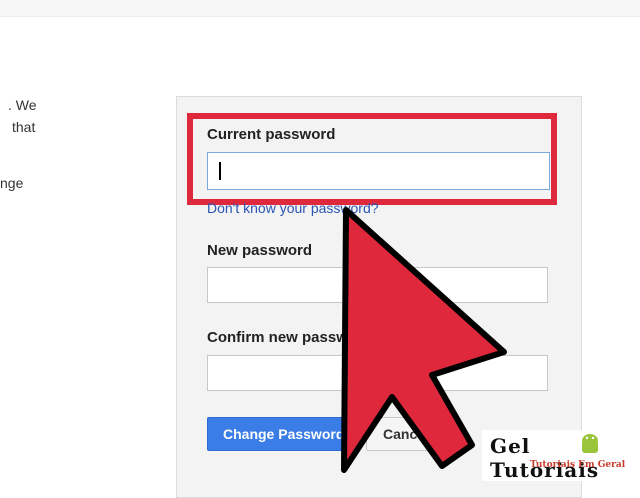 This screenshot has width=640, height=498. I want to click on android-icon, so click(590, 443).